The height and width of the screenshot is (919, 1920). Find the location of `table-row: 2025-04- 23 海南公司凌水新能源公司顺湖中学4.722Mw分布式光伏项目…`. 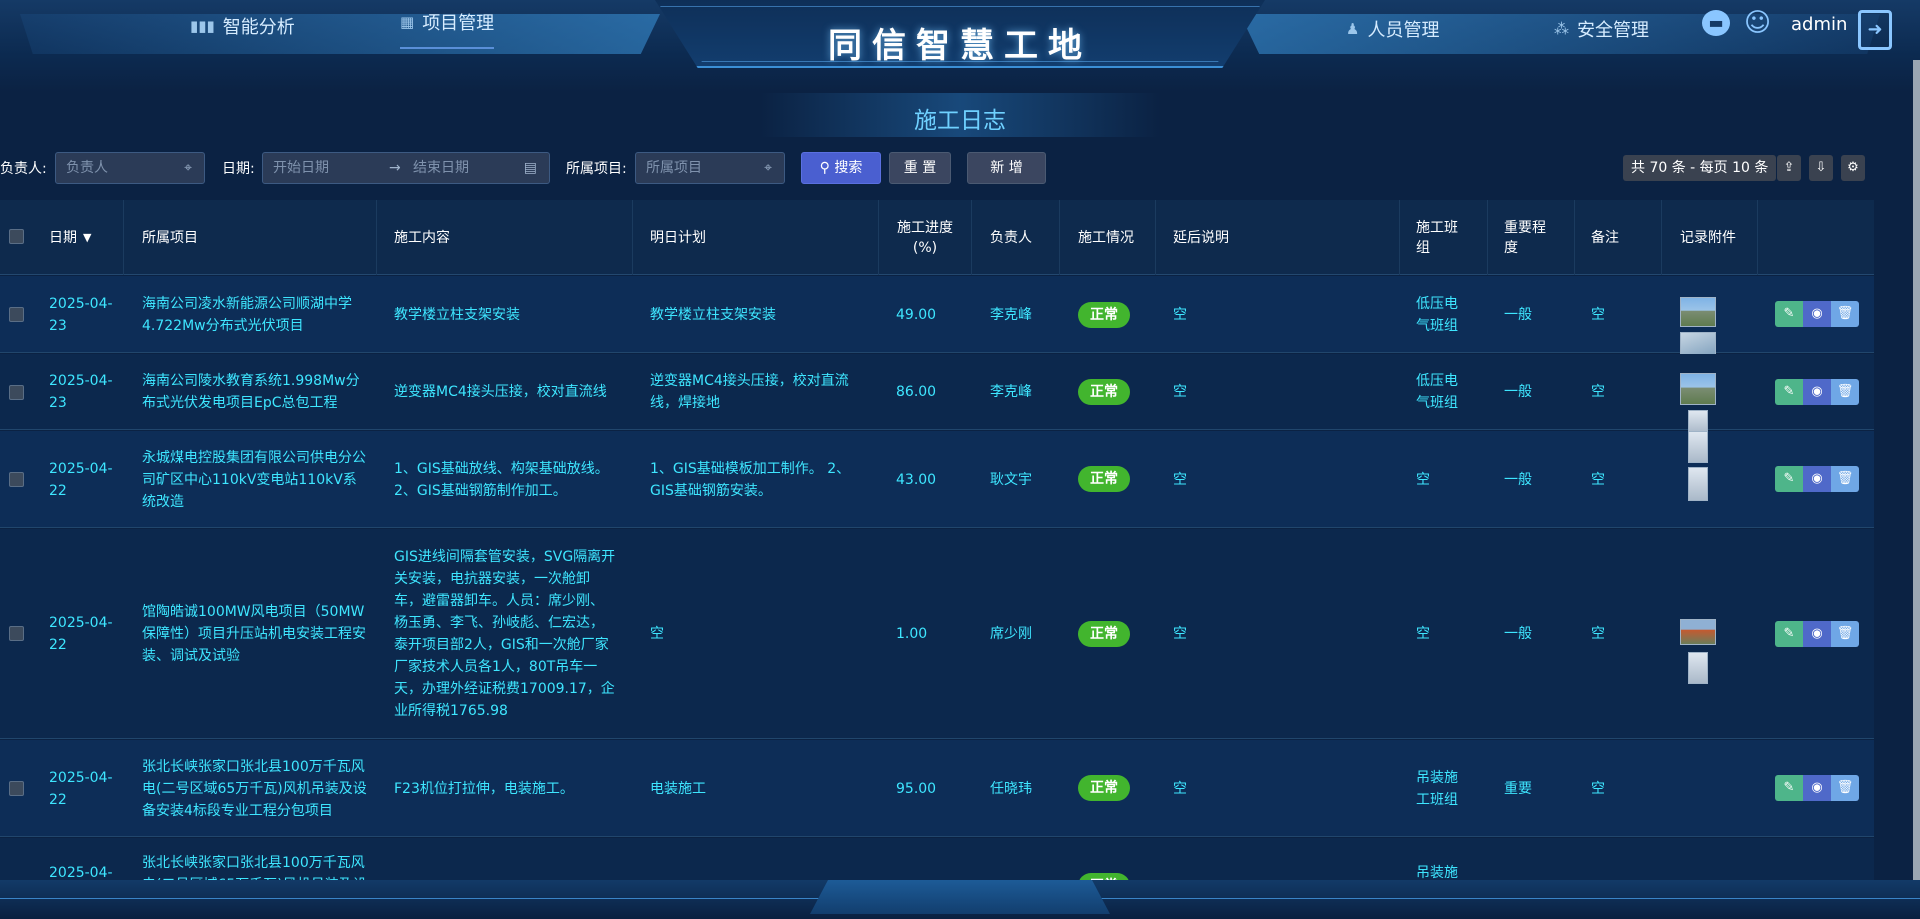

table-row: 2025-04- 23 海南公司凌水新能源公司顺湖中学4.722Mw分布式光伏项目… is located at coordinates (937, 317).